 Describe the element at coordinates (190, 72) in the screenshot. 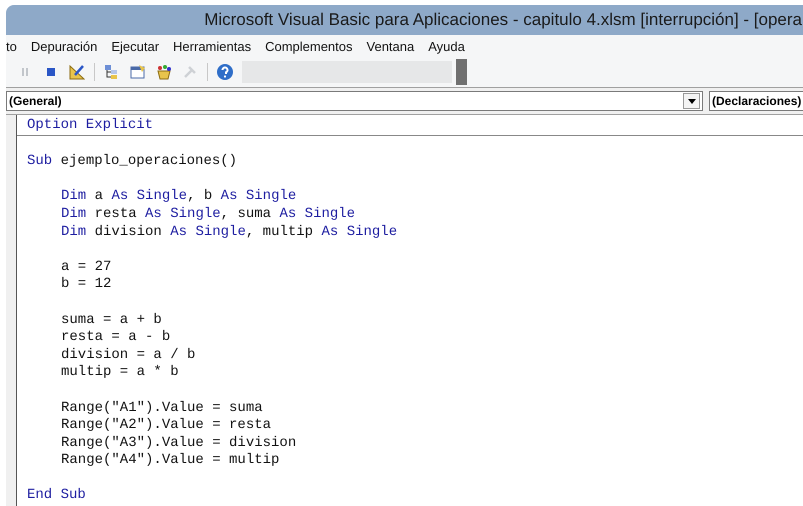

I see `hammer-icon` at that location.